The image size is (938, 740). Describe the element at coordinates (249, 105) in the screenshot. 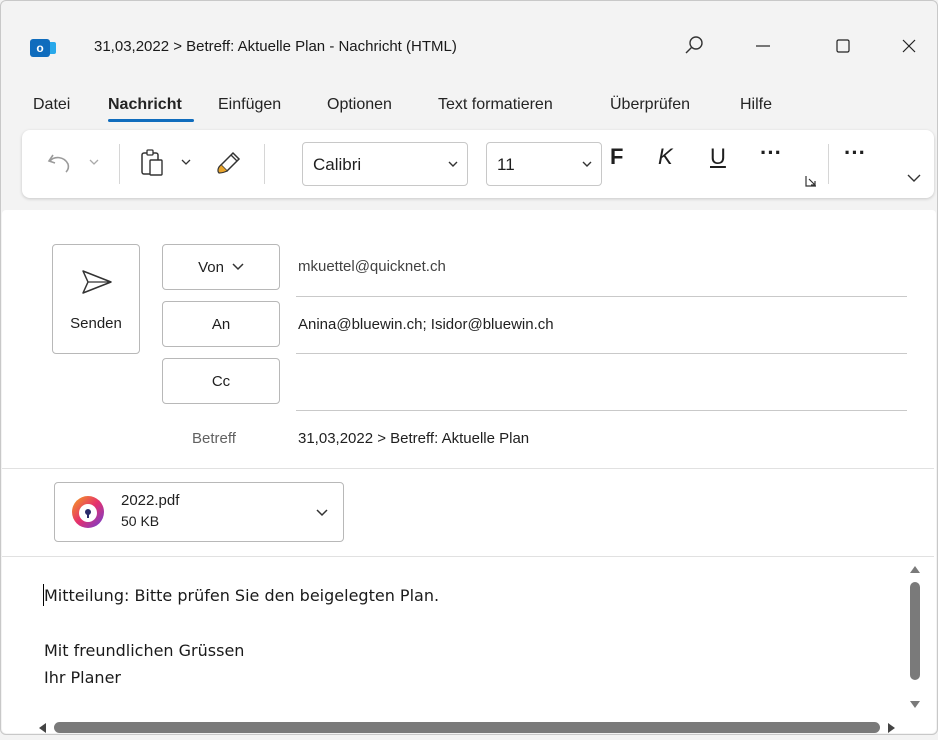

I see `tab-einfuegen: Einfügen` at that location.